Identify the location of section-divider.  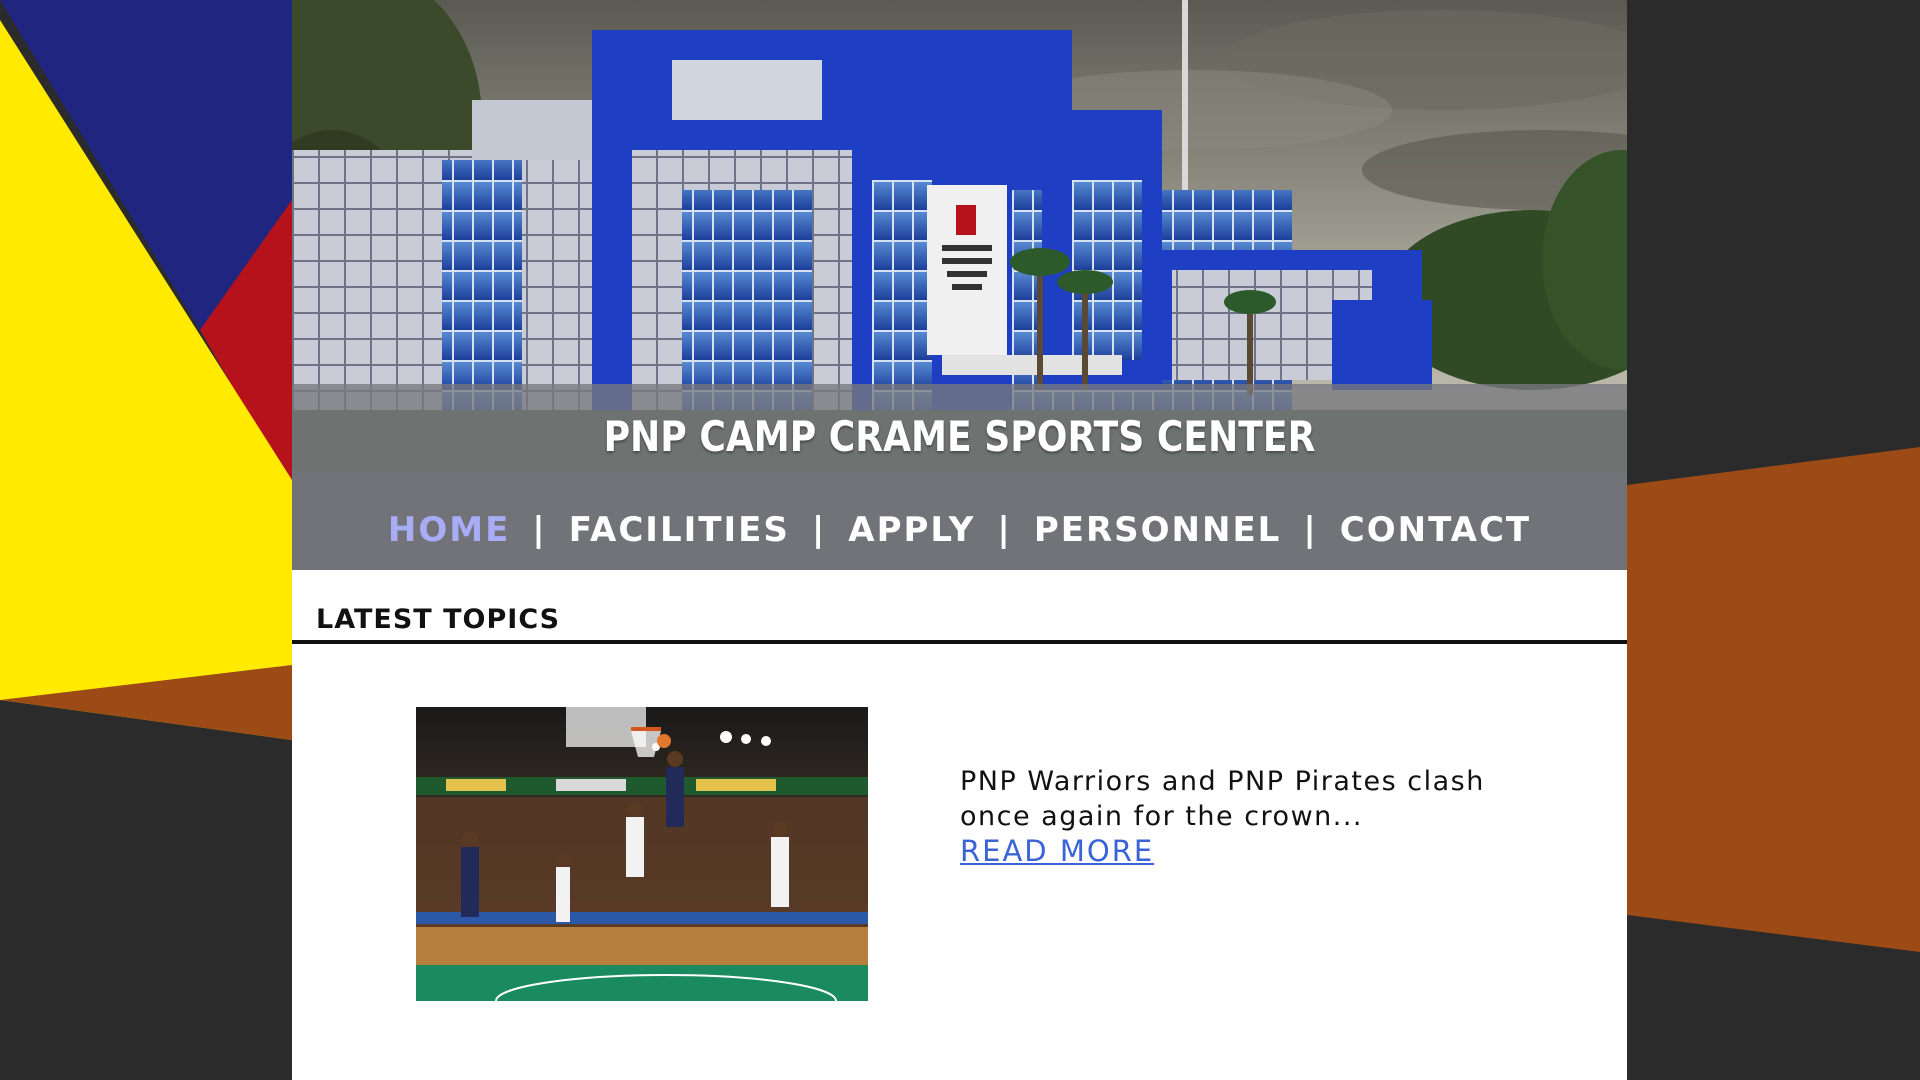
(959, 642).